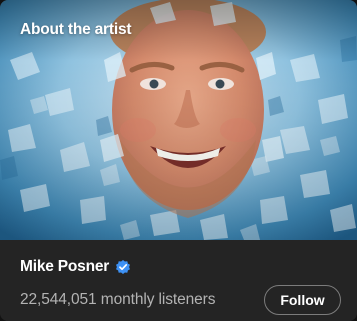  I want to click on artist-name-row: Mike Posner, so click(75, 267).